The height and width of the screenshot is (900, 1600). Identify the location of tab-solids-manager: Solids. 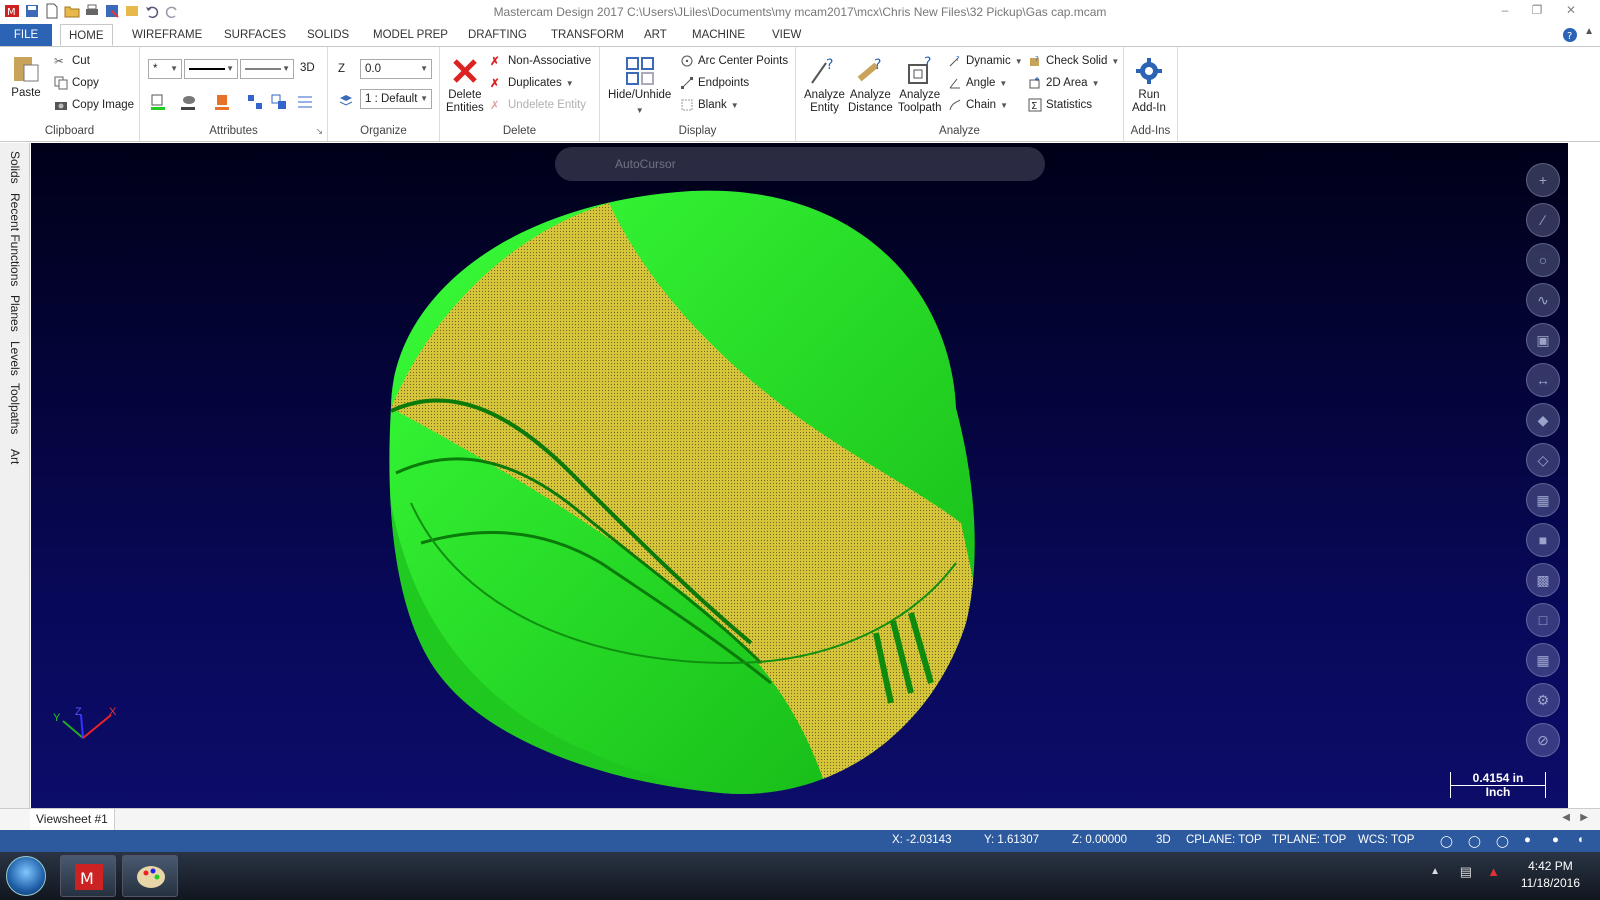
(15, 167).